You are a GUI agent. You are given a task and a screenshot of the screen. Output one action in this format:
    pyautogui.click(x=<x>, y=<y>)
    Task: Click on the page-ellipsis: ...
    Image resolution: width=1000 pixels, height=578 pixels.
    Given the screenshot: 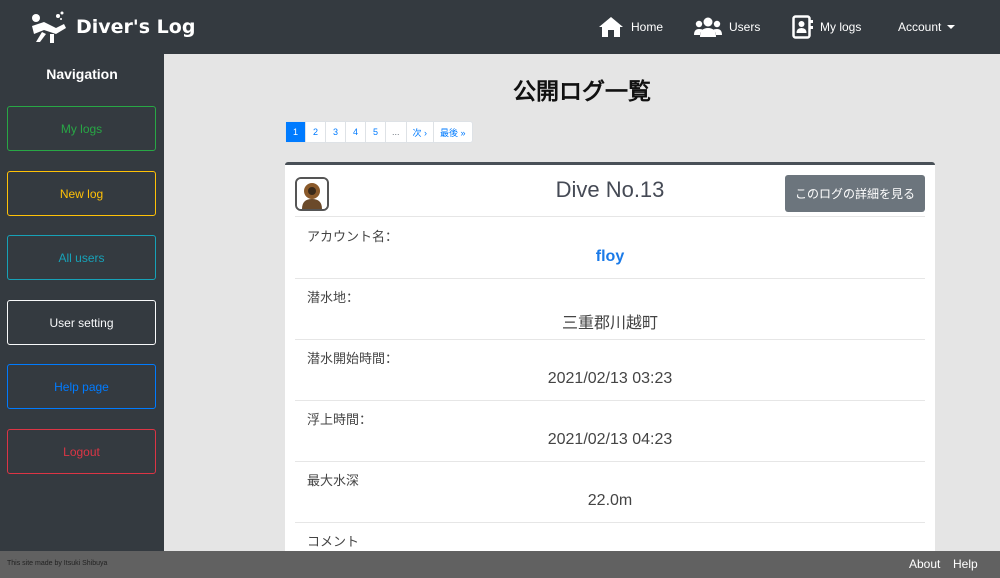 What is the action you would take?
    pyautogui.click(x=396, y=132)
    